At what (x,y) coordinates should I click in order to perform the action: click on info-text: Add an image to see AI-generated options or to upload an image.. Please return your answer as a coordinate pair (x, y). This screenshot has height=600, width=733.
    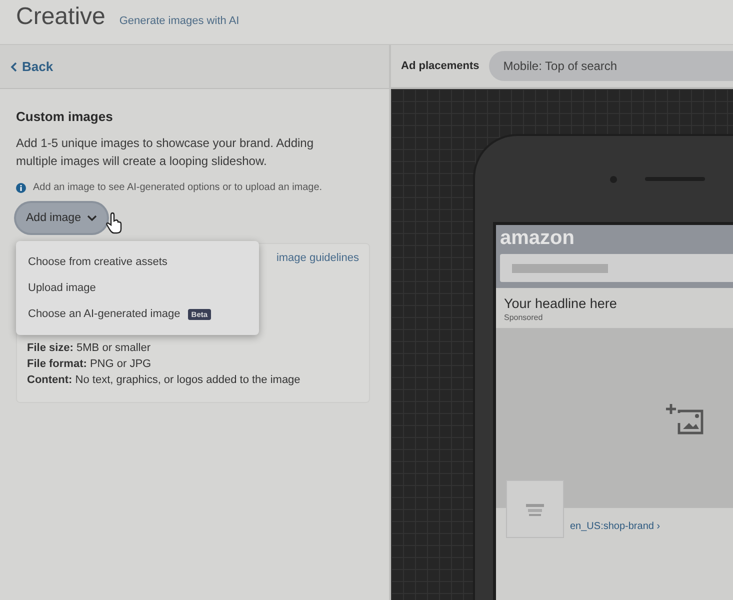
    Looking at the image, I should click on (177, 188).